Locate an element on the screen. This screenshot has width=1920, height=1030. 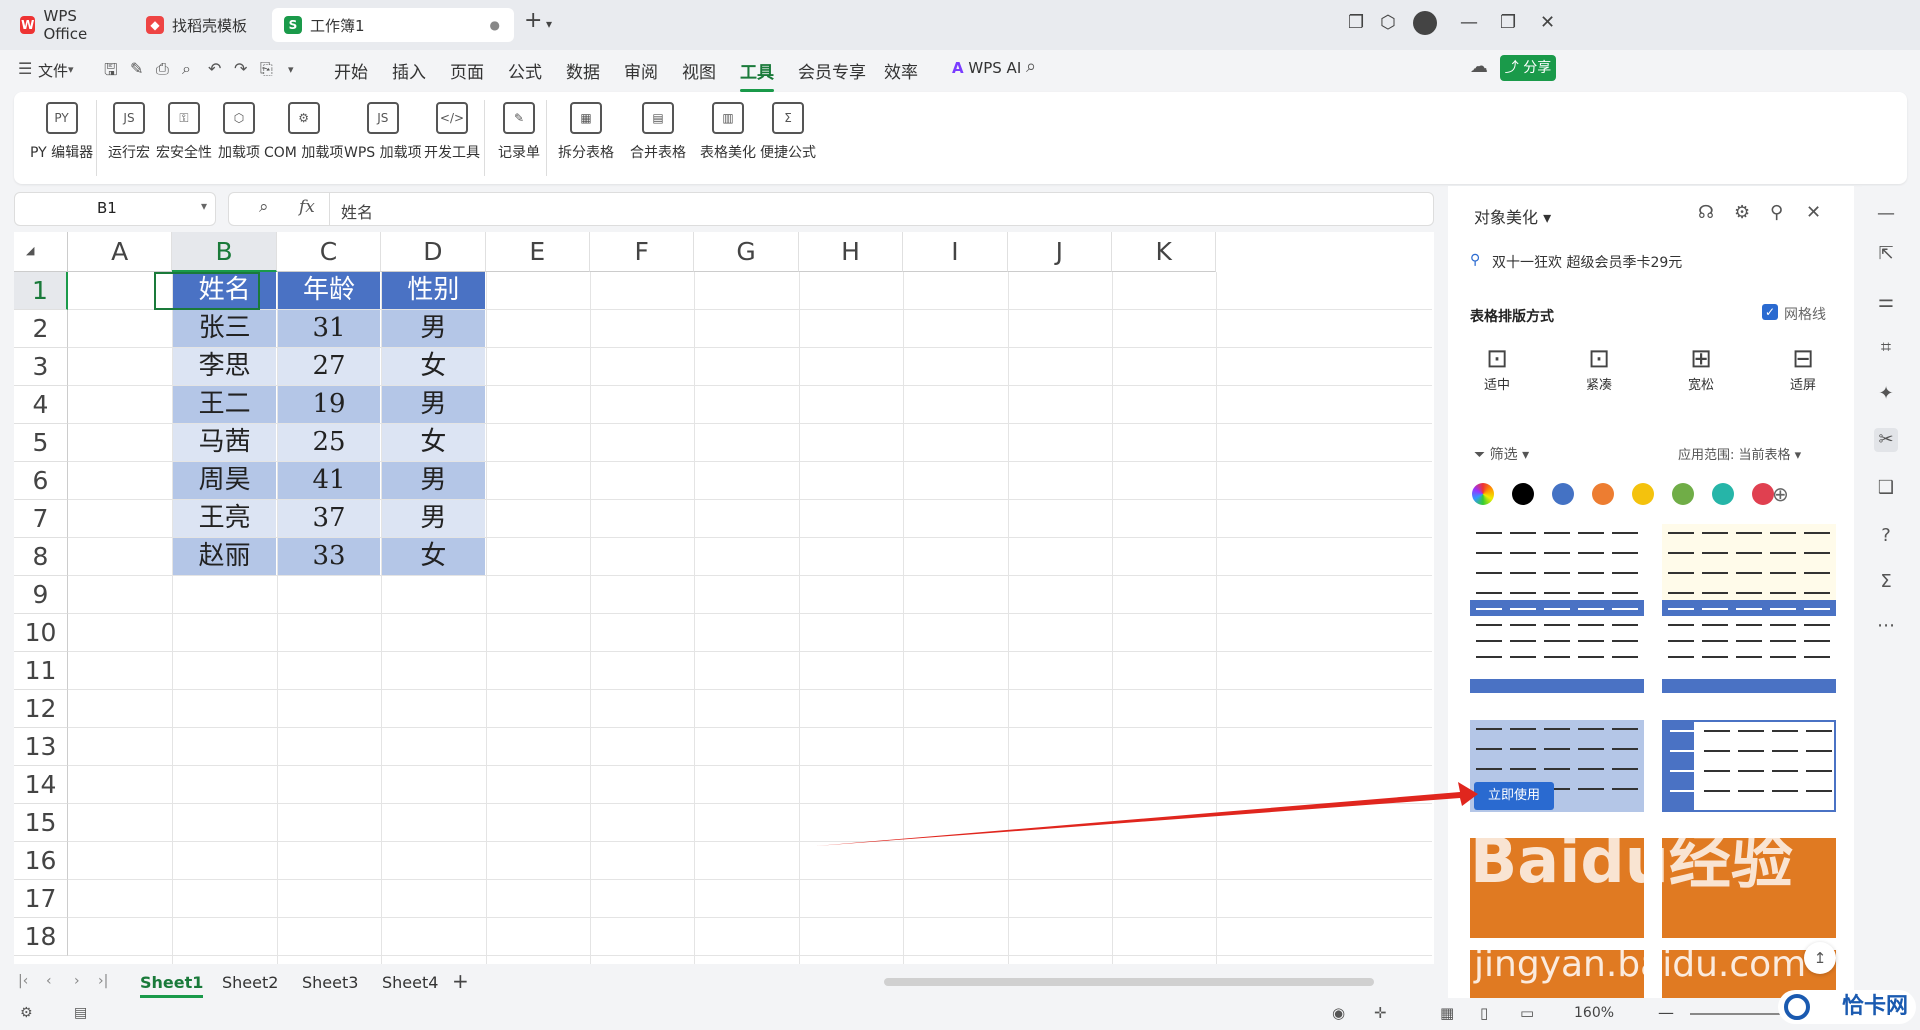
zoom-level: 160% is located at coordinates (1594, 1013).